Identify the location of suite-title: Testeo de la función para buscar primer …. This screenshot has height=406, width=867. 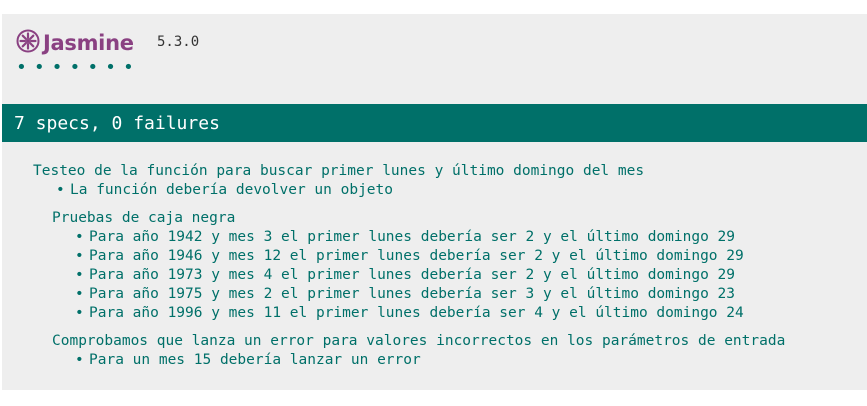
(450, 171).